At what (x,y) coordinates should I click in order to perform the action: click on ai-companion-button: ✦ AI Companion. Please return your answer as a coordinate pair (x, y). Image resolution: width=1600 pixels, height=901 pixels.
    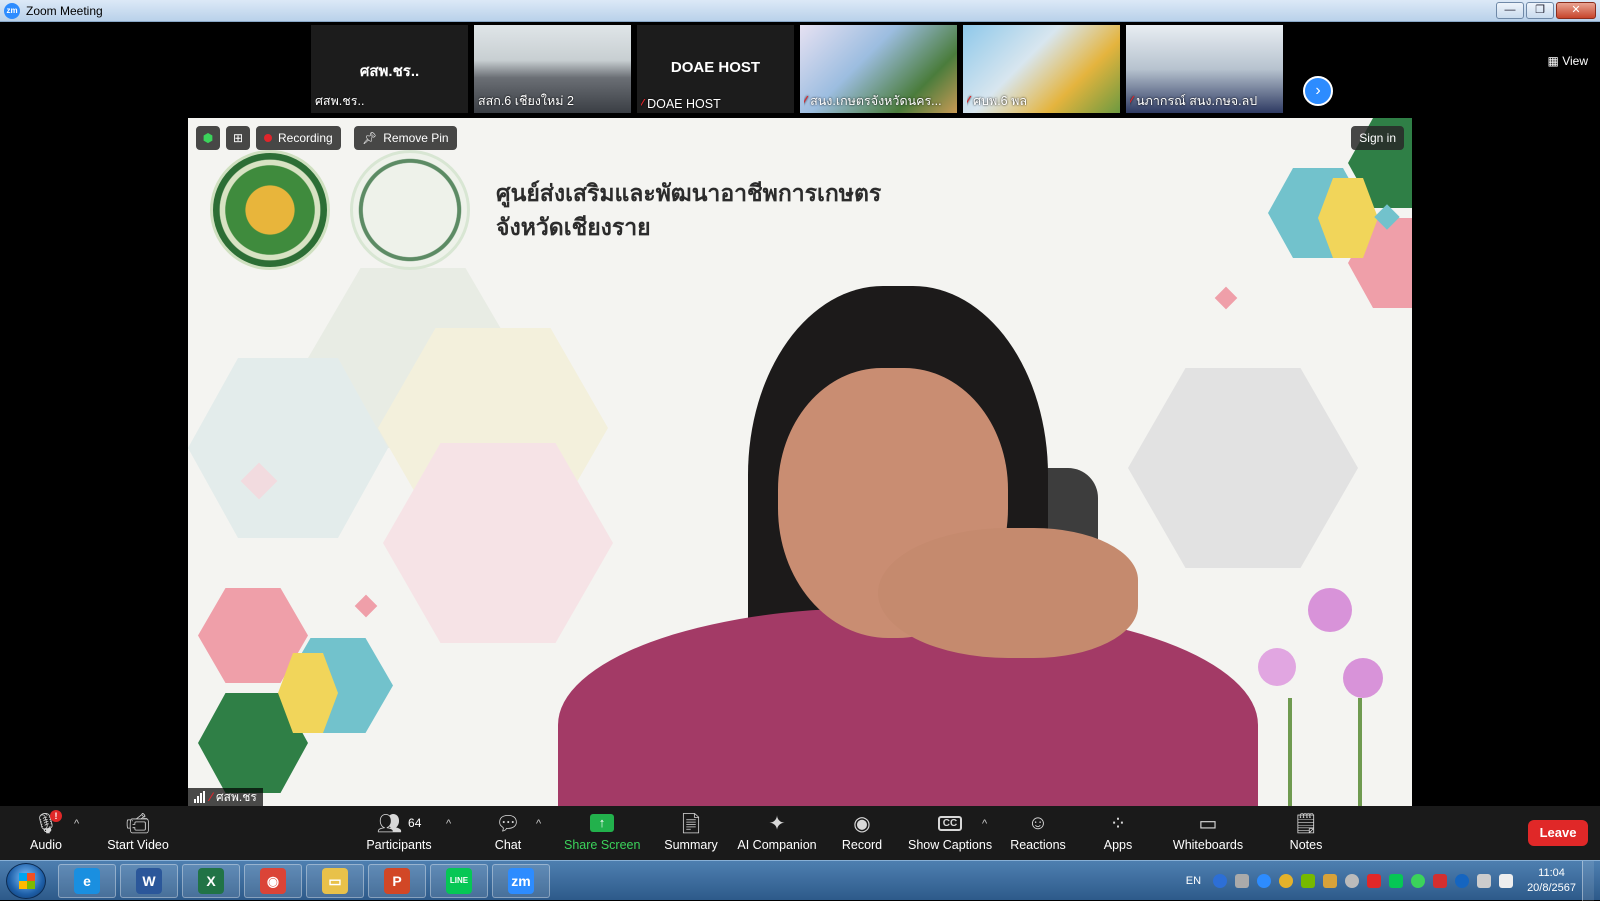
    Looking at the image, I should click on (777, 834).